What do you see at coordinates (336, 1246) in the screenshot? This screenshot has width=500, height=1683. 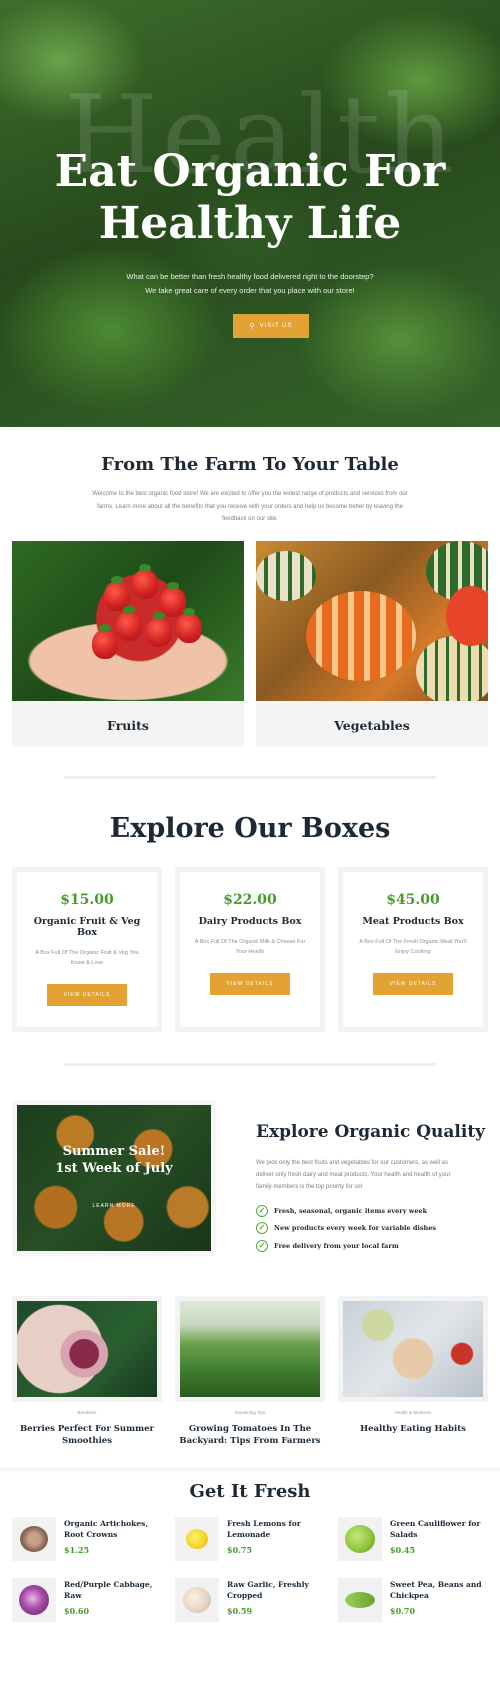 I see `feature-label: Free delivery from your local farm` at bounding box center [336, 1246].